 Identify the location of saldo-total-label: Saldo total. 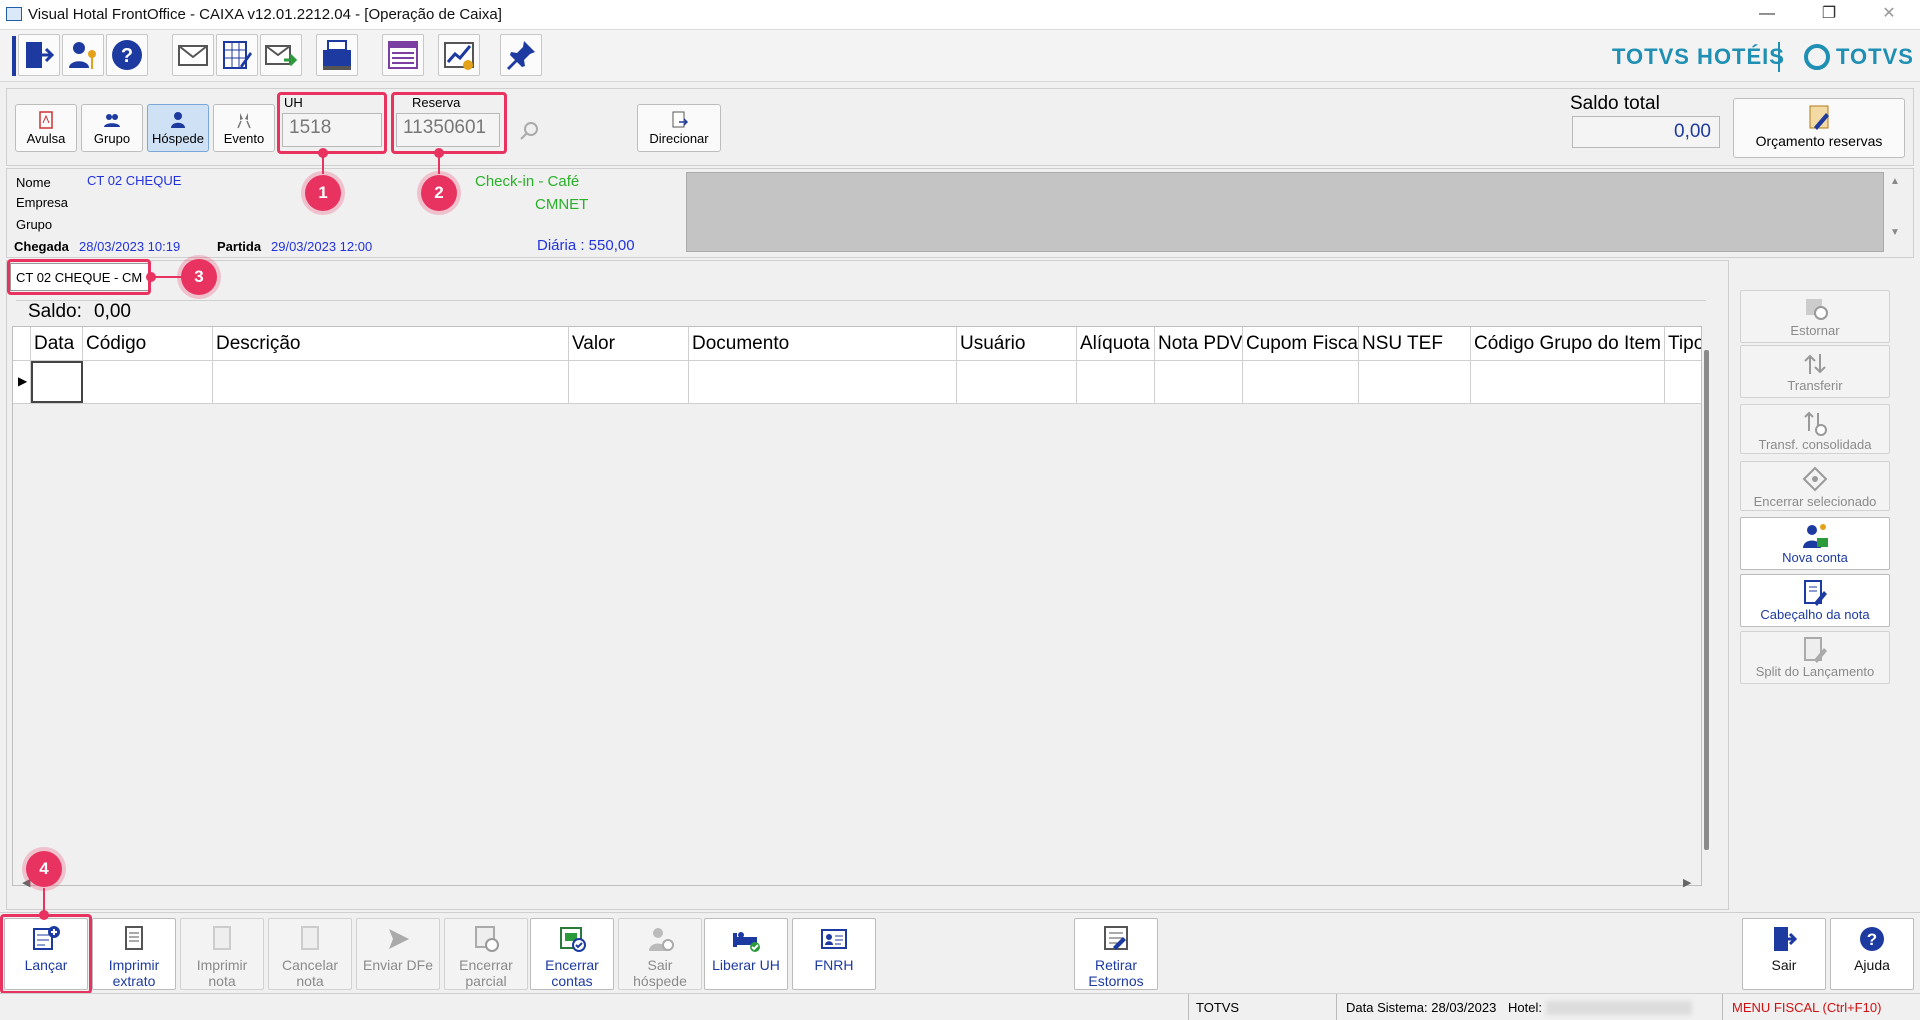
(1615, 103).